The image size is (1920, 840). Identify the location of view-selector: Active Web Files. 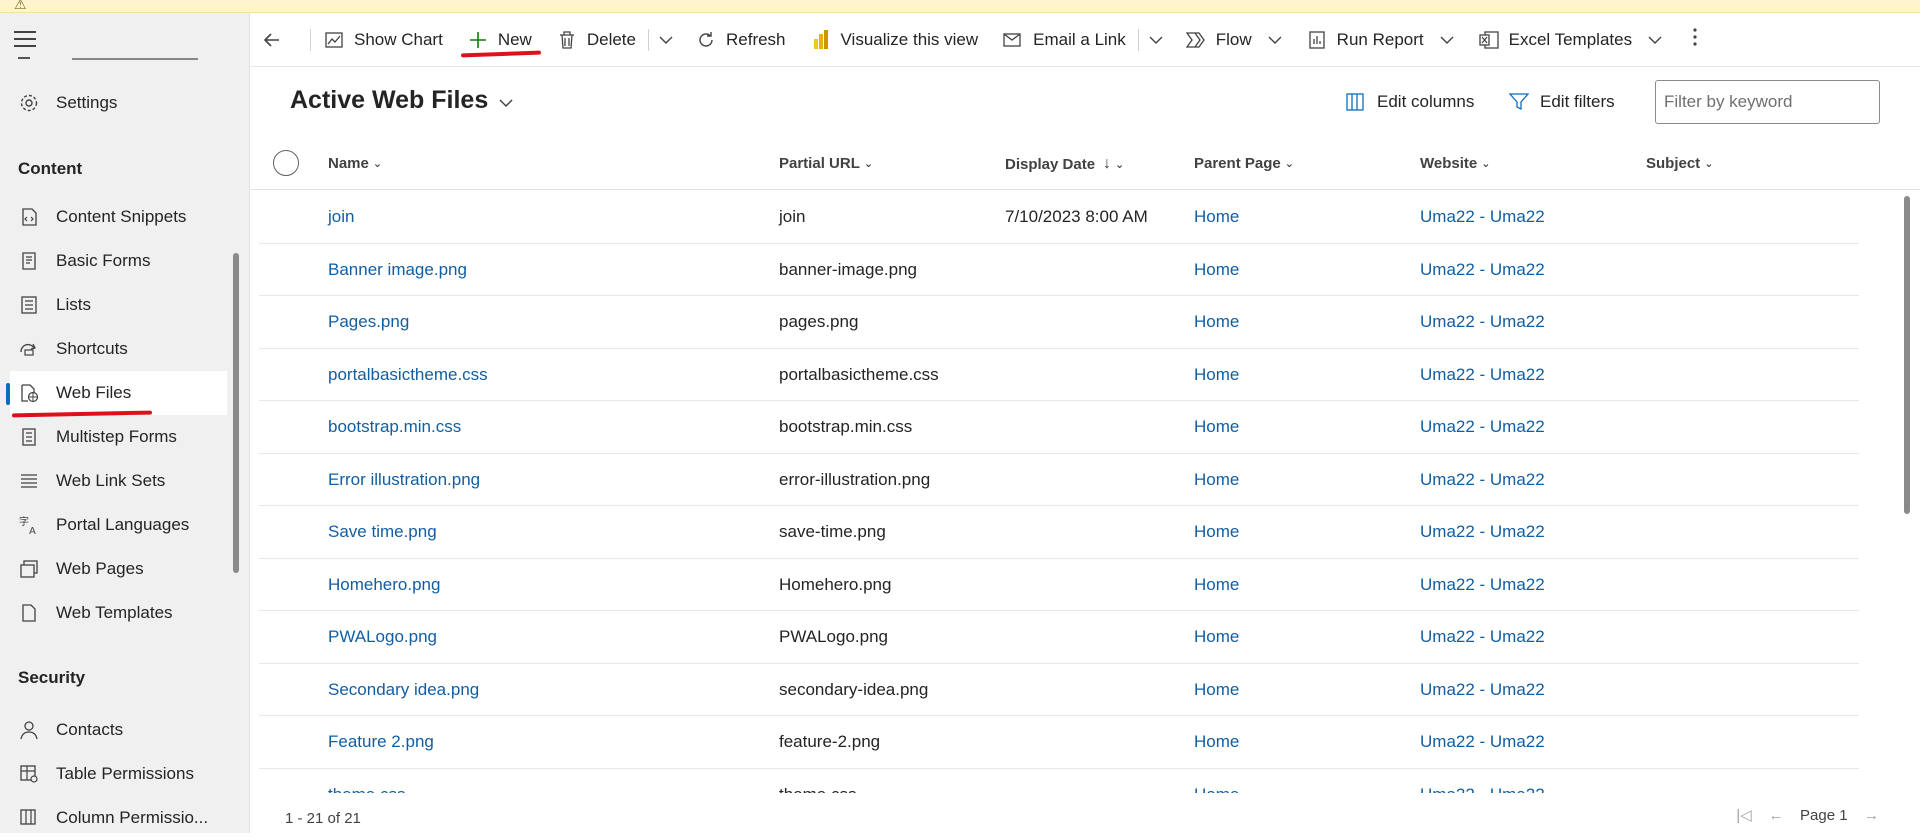
(402, 100).